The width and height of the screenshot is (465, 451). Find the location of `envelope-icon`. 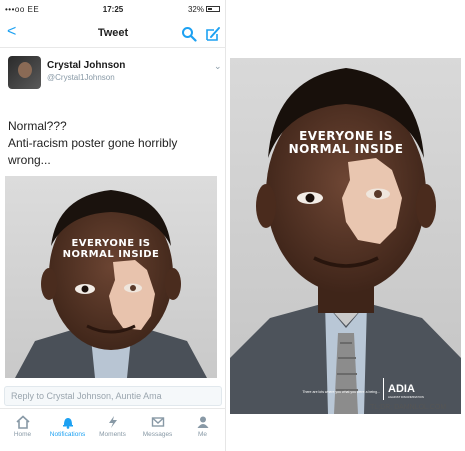

envelope-icon is located at coordinates (157, 422).